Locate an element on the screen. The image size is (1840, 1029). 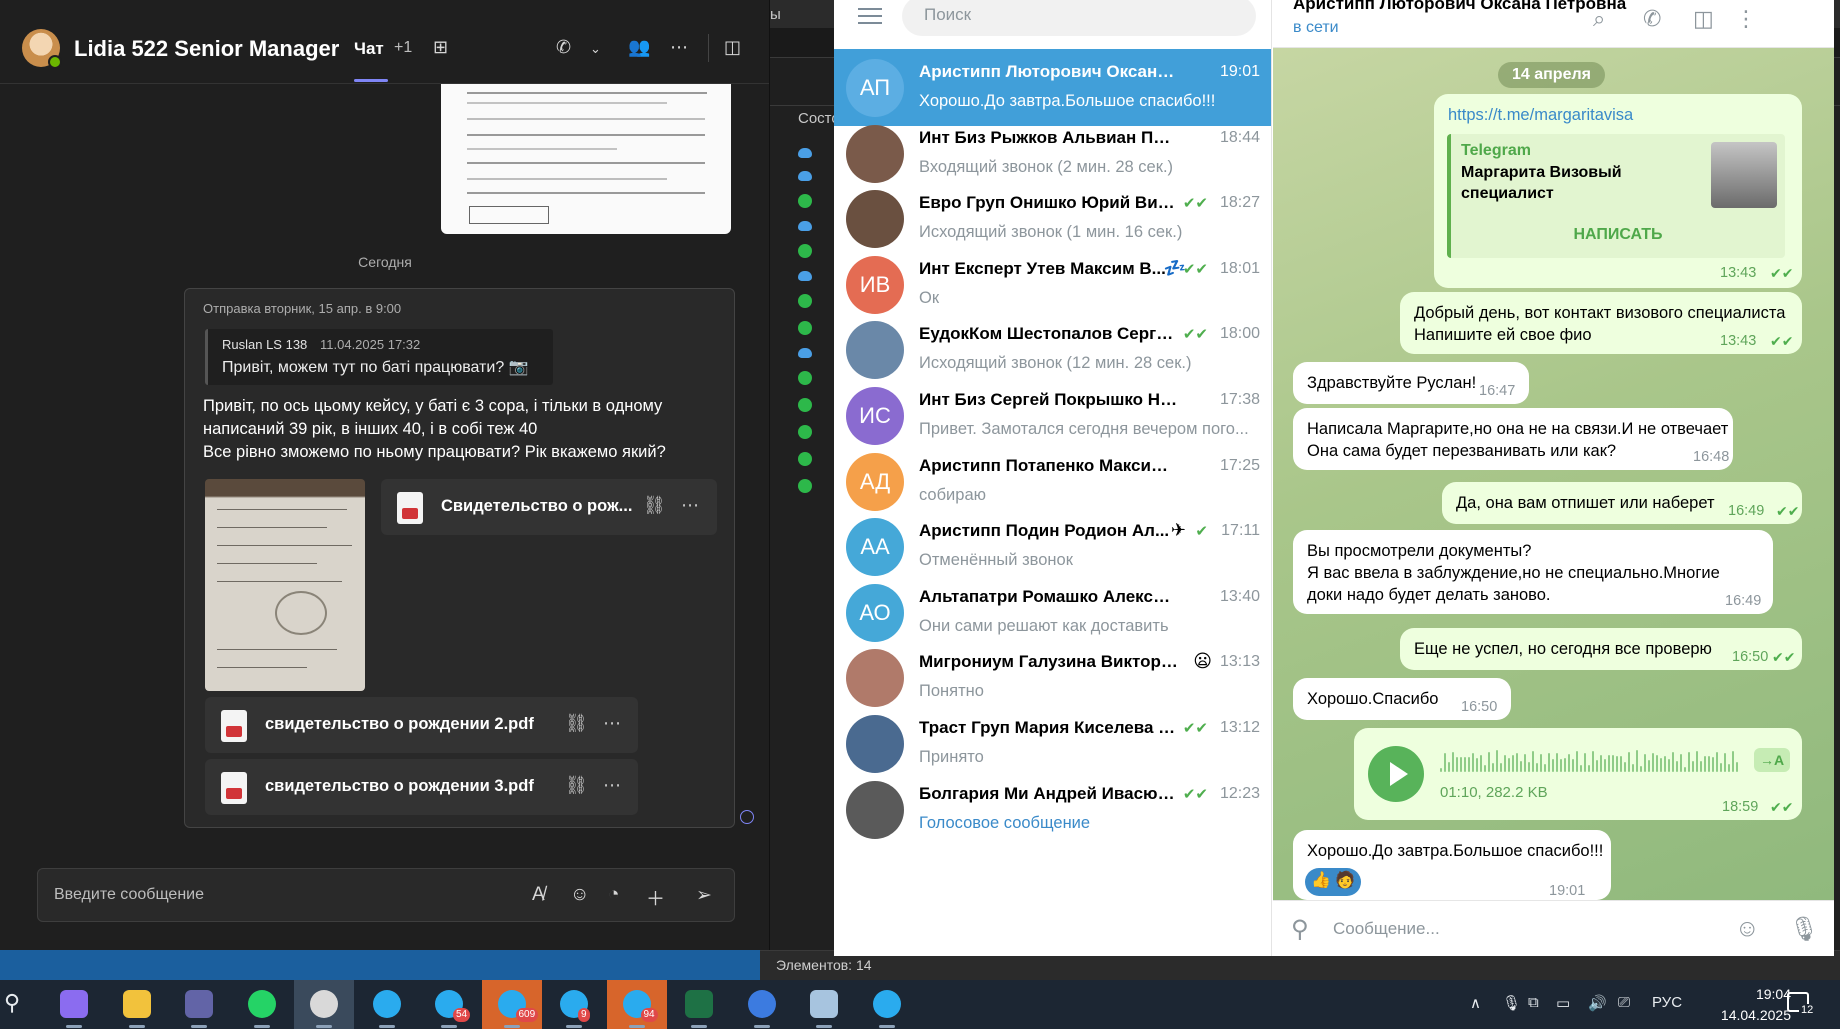
avatar is located at coordinates (42, 49).